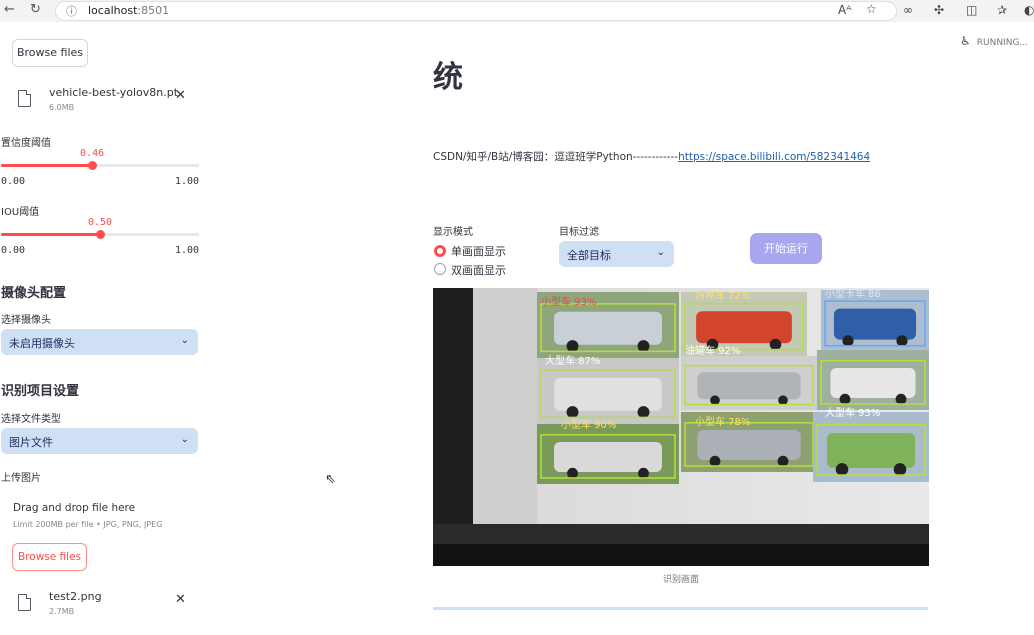  Describe the element at coordinates (440, 251) in the screenshot. I see `radio-single-view` at that location.